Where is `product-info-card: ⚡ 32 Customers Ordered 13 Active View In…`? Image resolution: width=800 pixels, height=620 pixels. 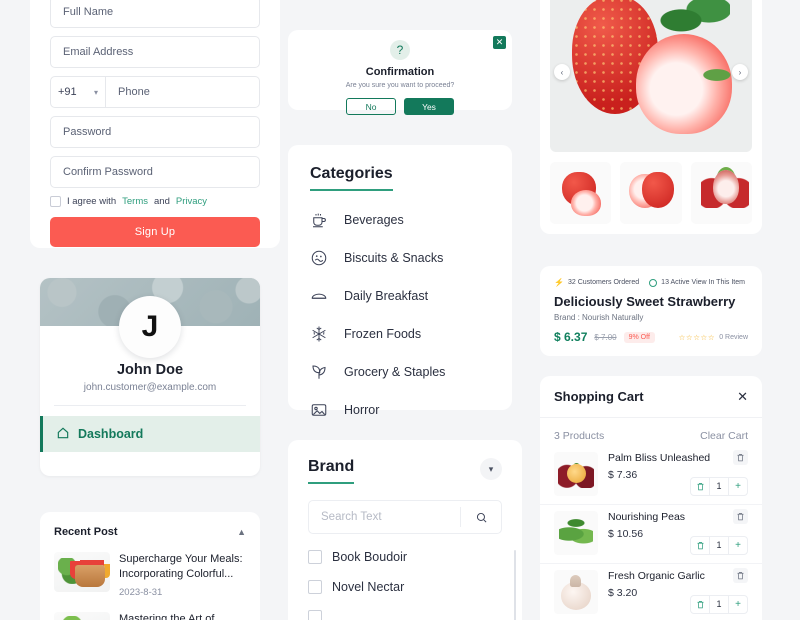 product-info-card: ⚡ 32 Customers Ordered 13 Active View In… is located at coordinates (651, 311).